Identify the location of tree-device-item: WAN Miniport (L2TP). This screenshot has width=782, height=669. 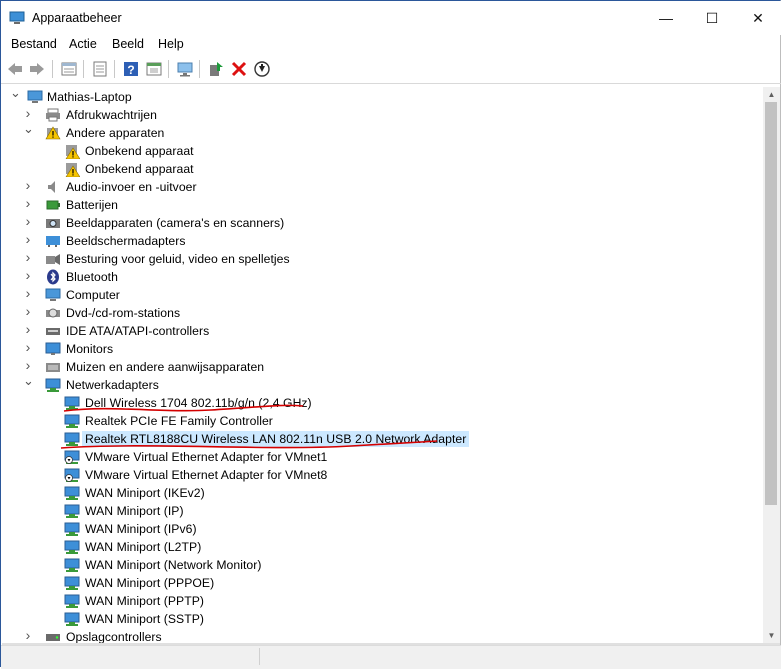
(382, 547).